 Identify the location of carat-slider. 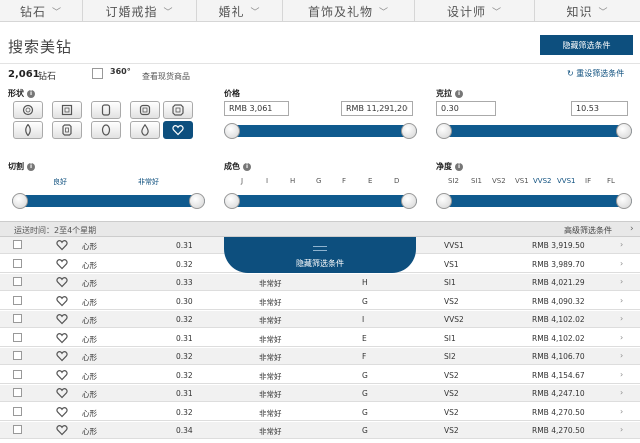
(534, 131).